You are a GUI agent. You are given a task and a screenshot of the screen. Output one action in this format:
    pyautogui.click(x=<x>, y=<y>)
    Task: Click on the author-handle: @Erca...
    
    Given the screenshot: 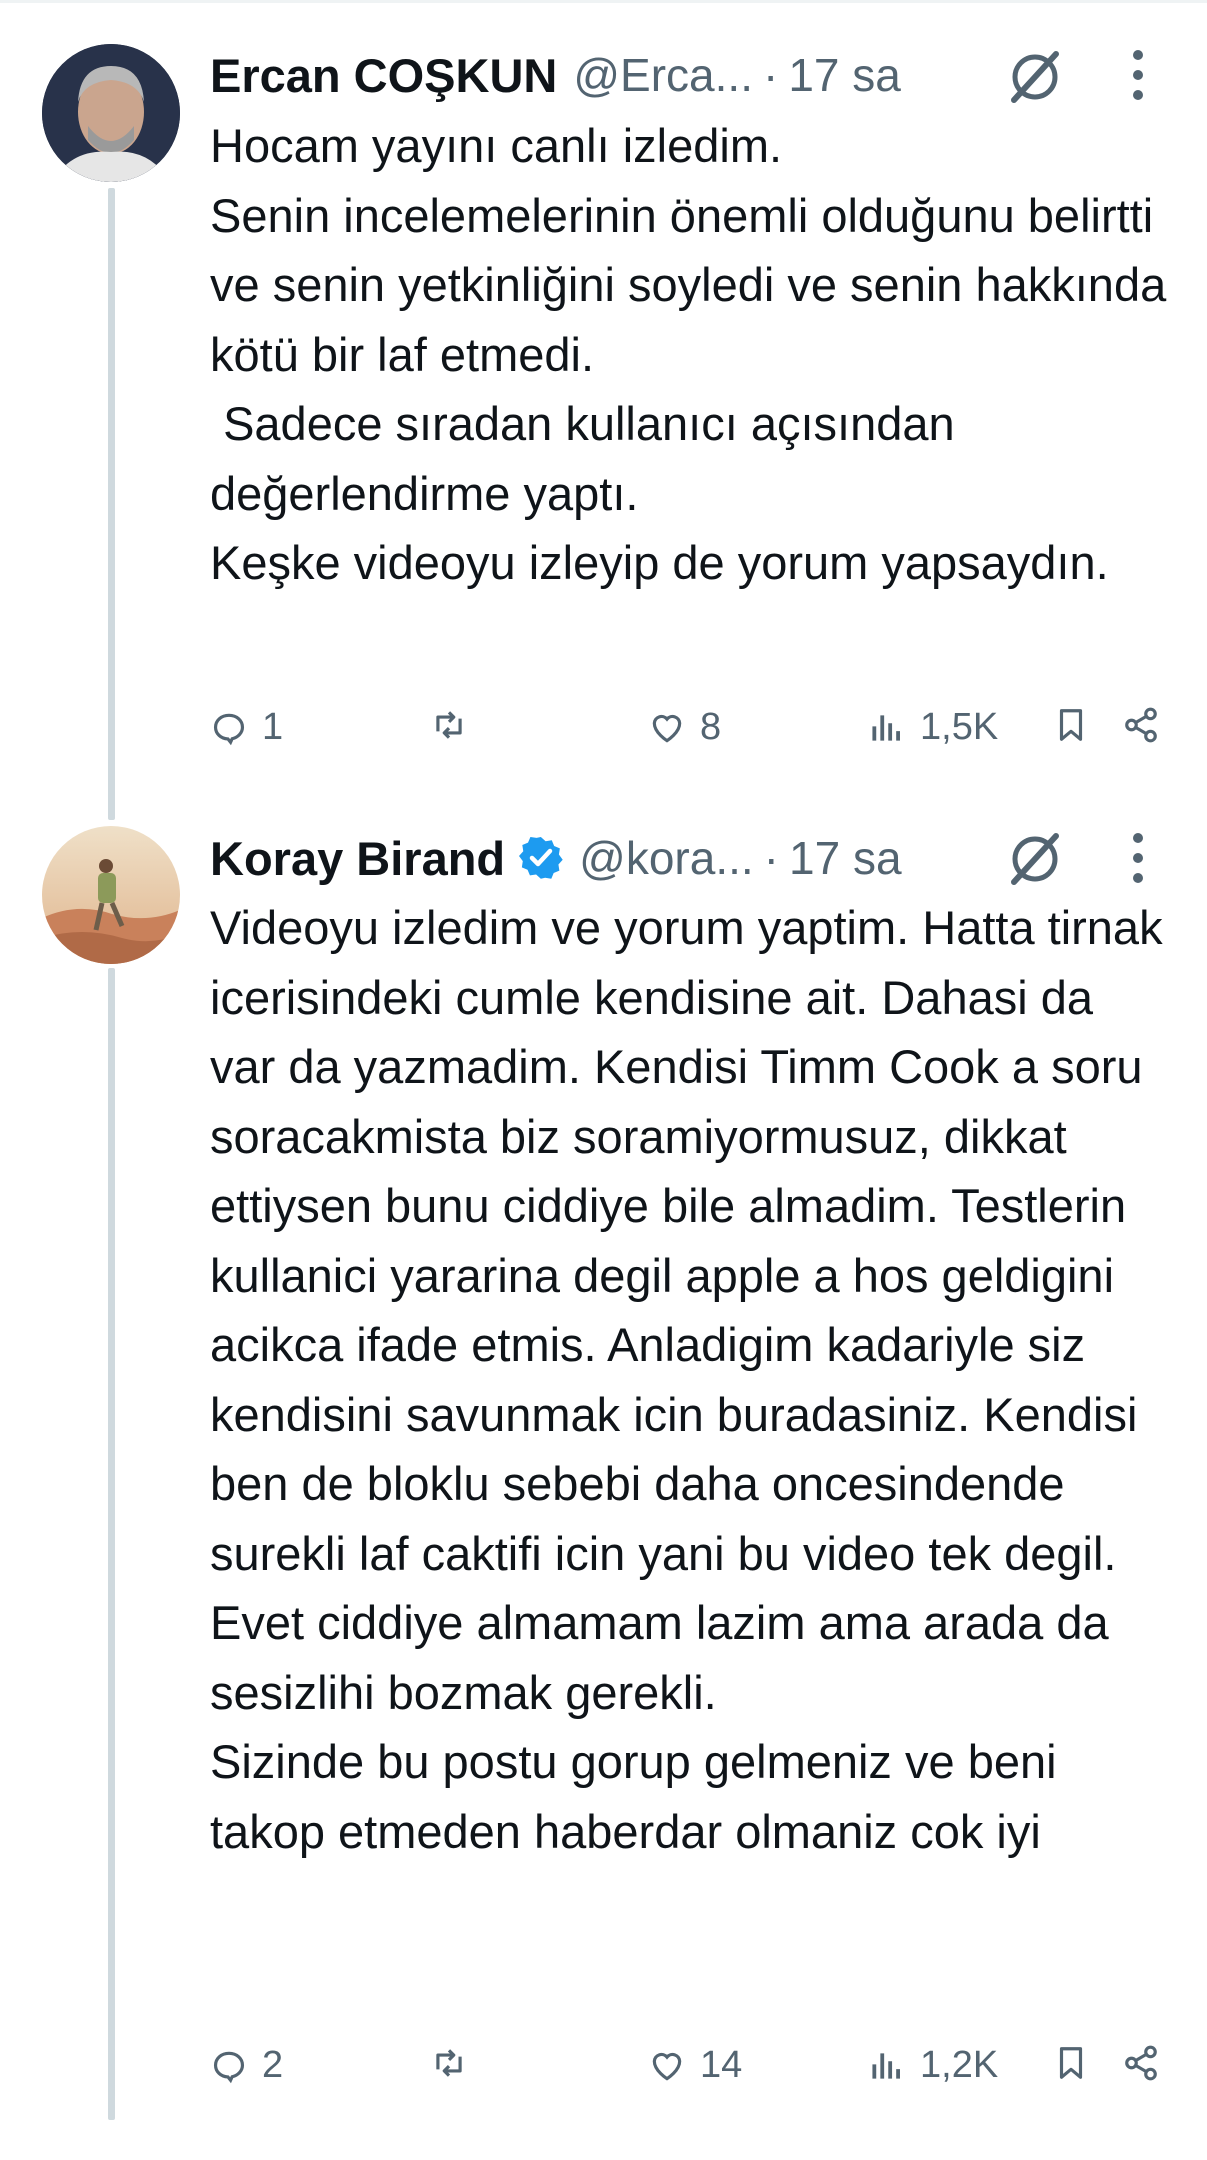 What is the action you would take?
    pyautogui.click(x=663, y=75)
    